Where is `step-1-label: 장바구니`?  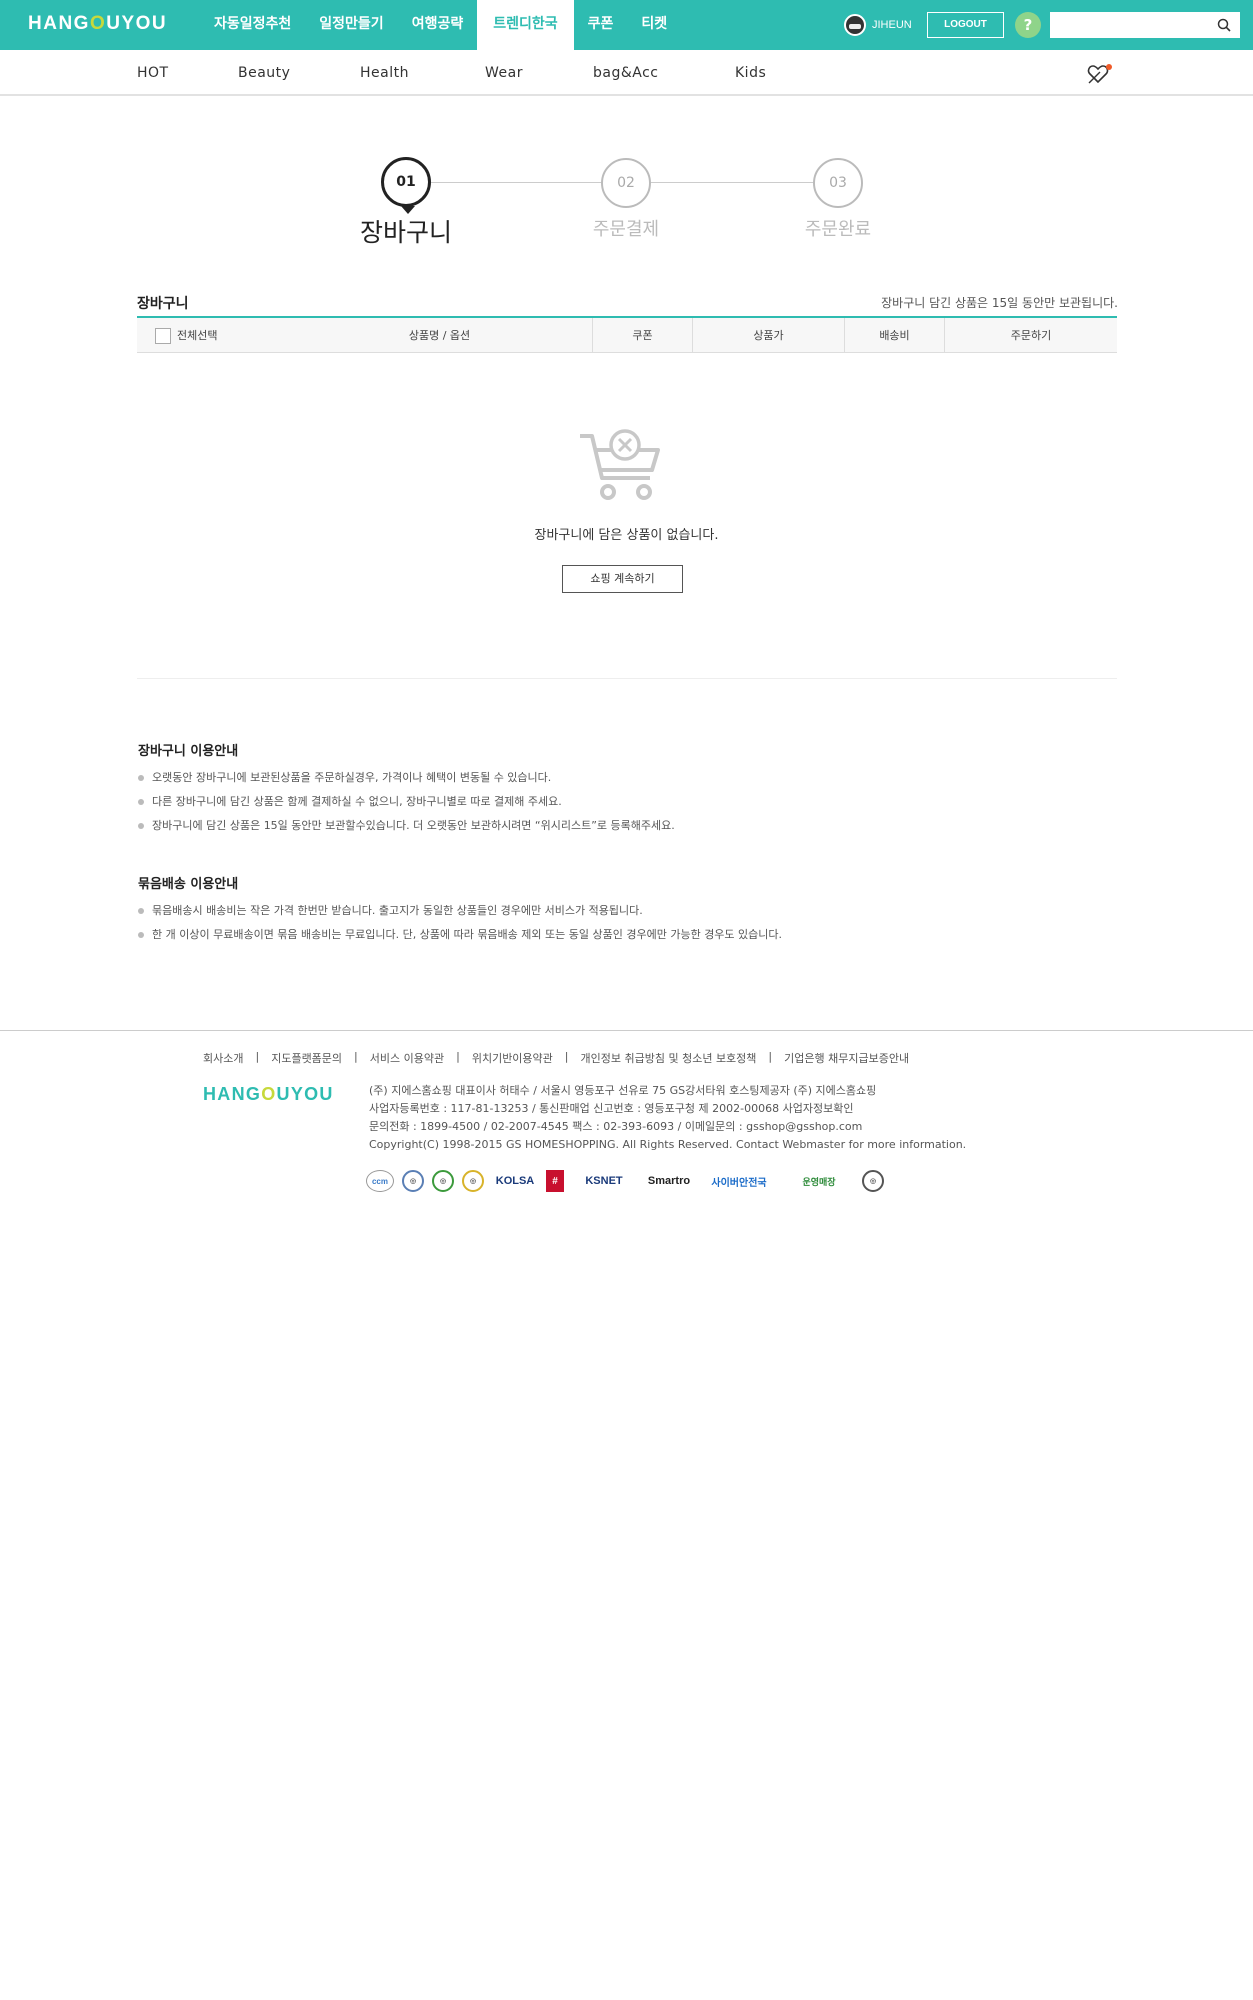 step-1-label: 장바구니 is located at coordinates (405, 232).